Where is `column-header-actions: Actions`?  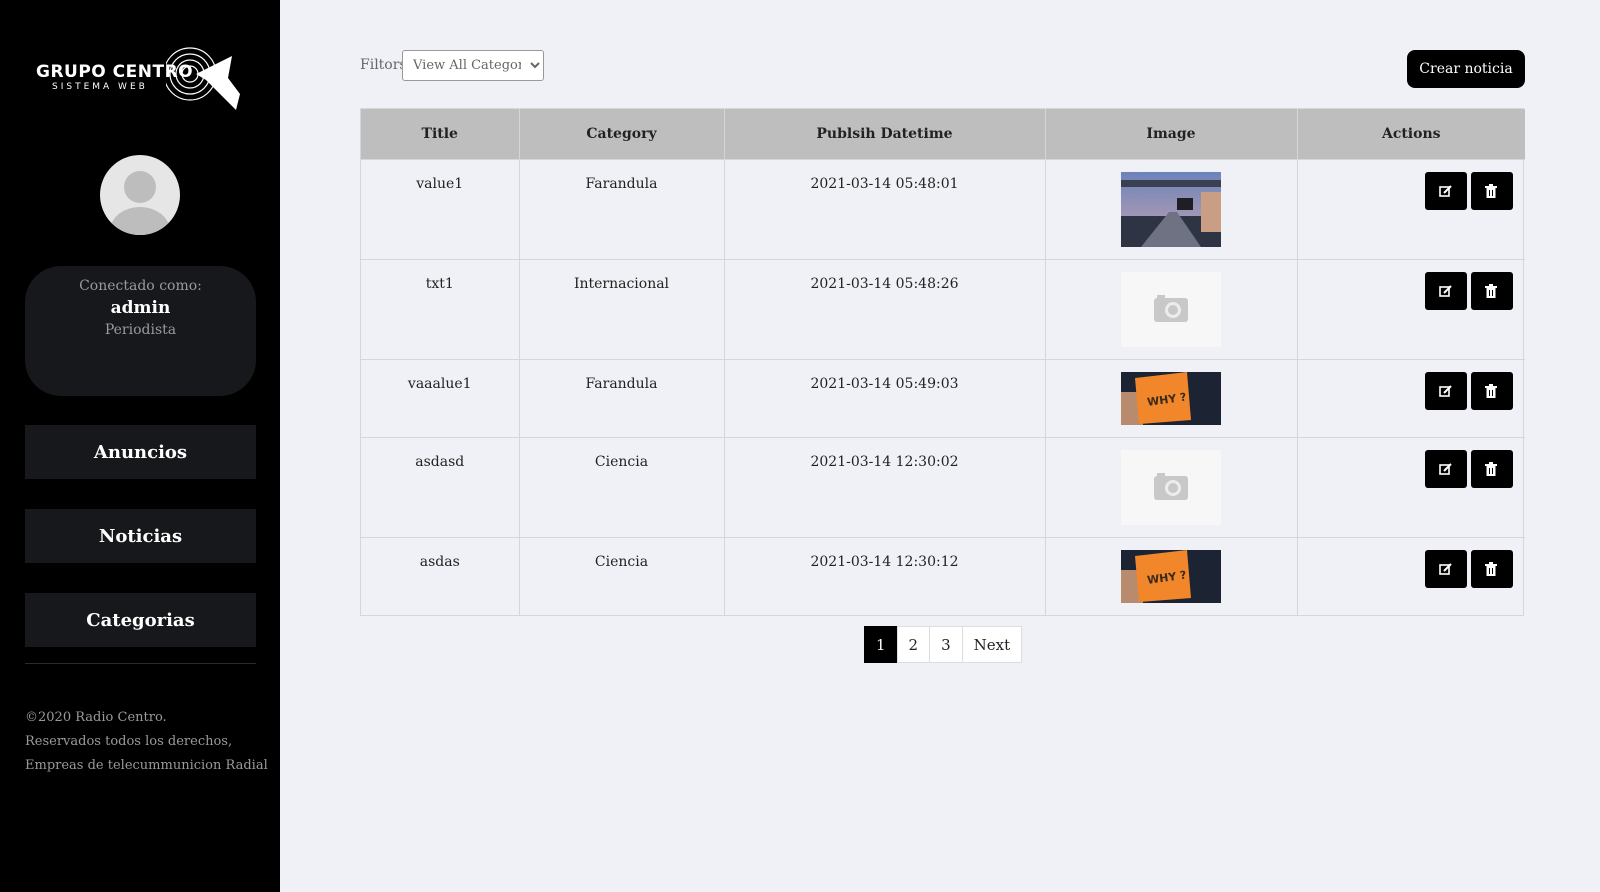 column-header-actions: Actions is located at coordinates (1411, 134).